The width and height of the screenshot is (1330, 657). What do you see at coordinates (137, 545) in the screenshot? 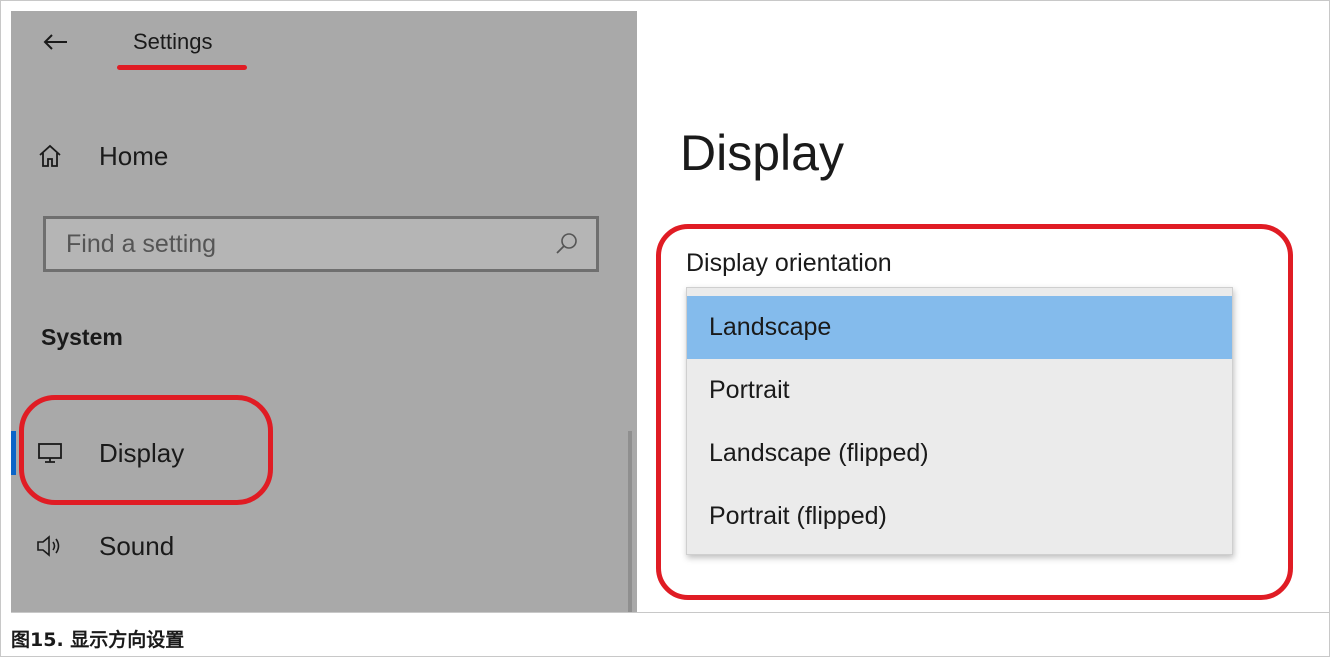
I see `sidebar-item-label: Sound` at bounding box center [137, 545].